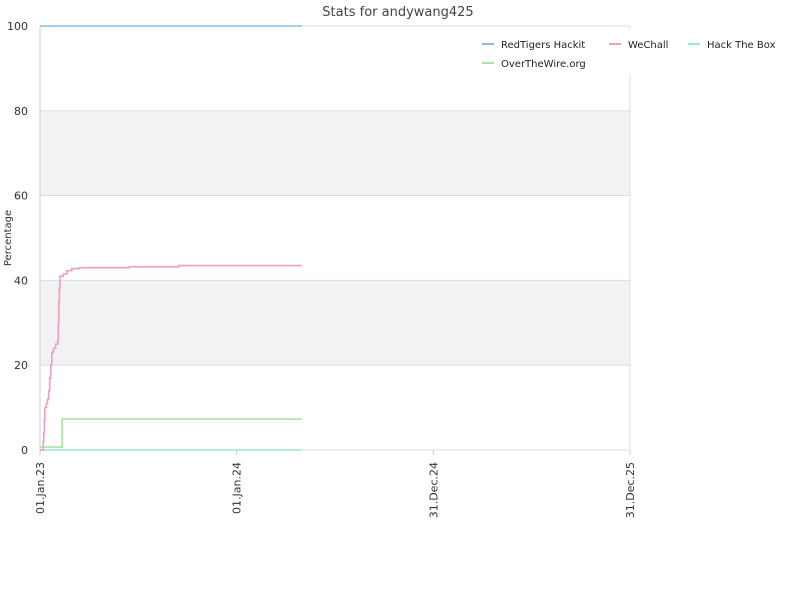 Image resolution: width=800 pixels, height=604 pixels. I want to click on x-tick-label: 31.Dec.25, so click(630, 490).